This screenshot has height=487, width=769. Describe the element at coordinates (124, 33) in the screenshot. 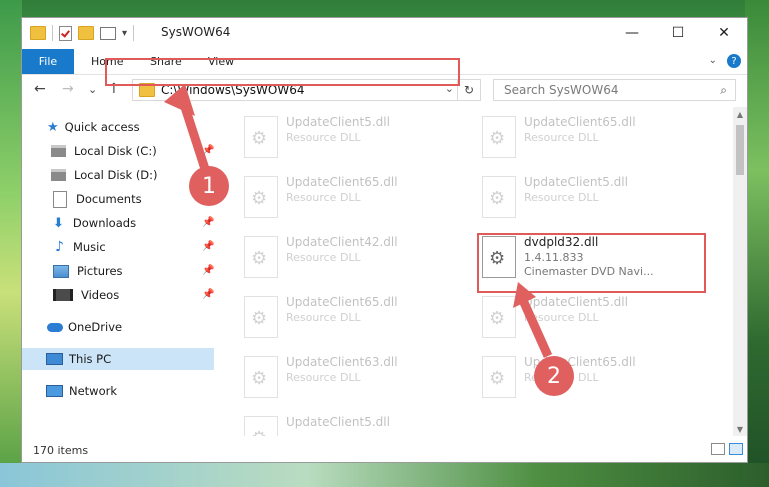

I see `toolbar-dropdown-icon: ▾` at that location.